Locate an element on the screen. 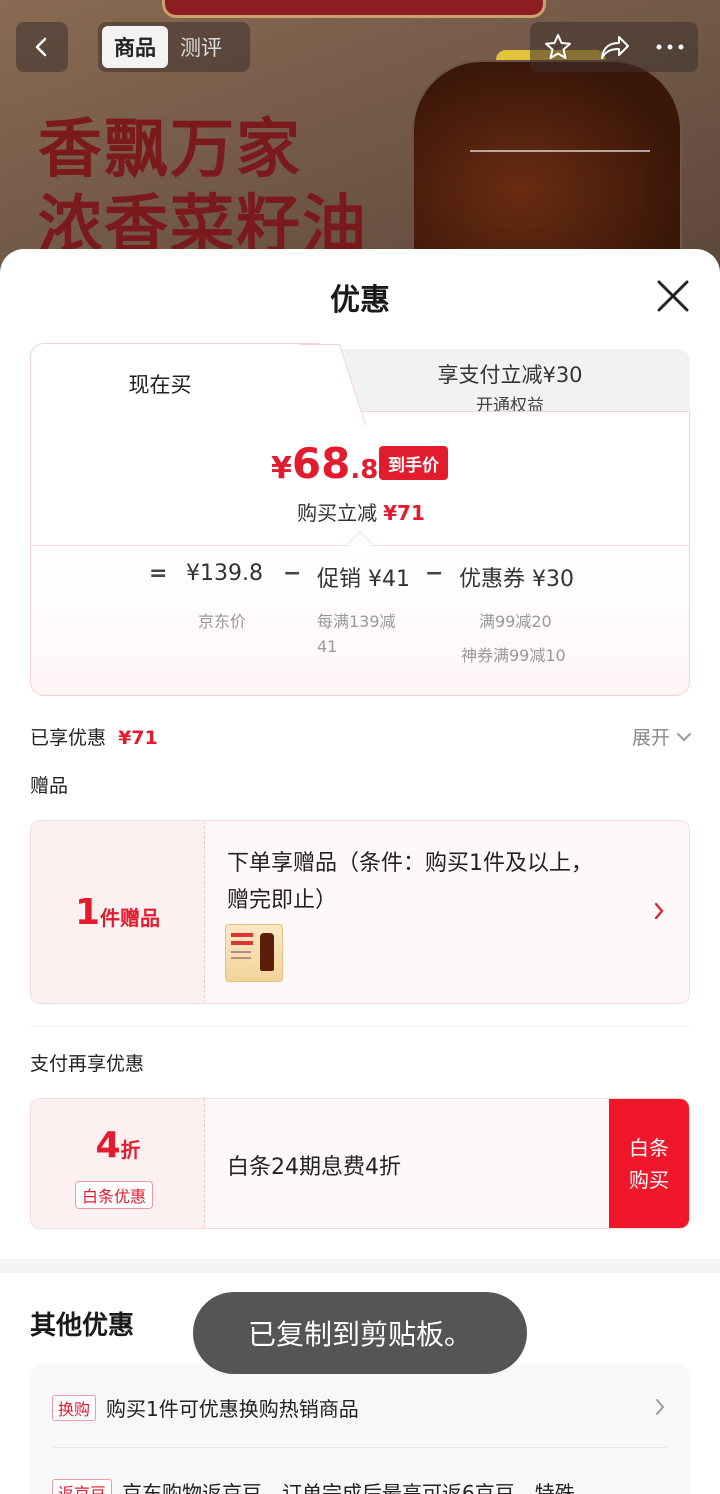 The width and height of the screenshot is (720, 1494). more-icon is located at coordinates (670, 47).